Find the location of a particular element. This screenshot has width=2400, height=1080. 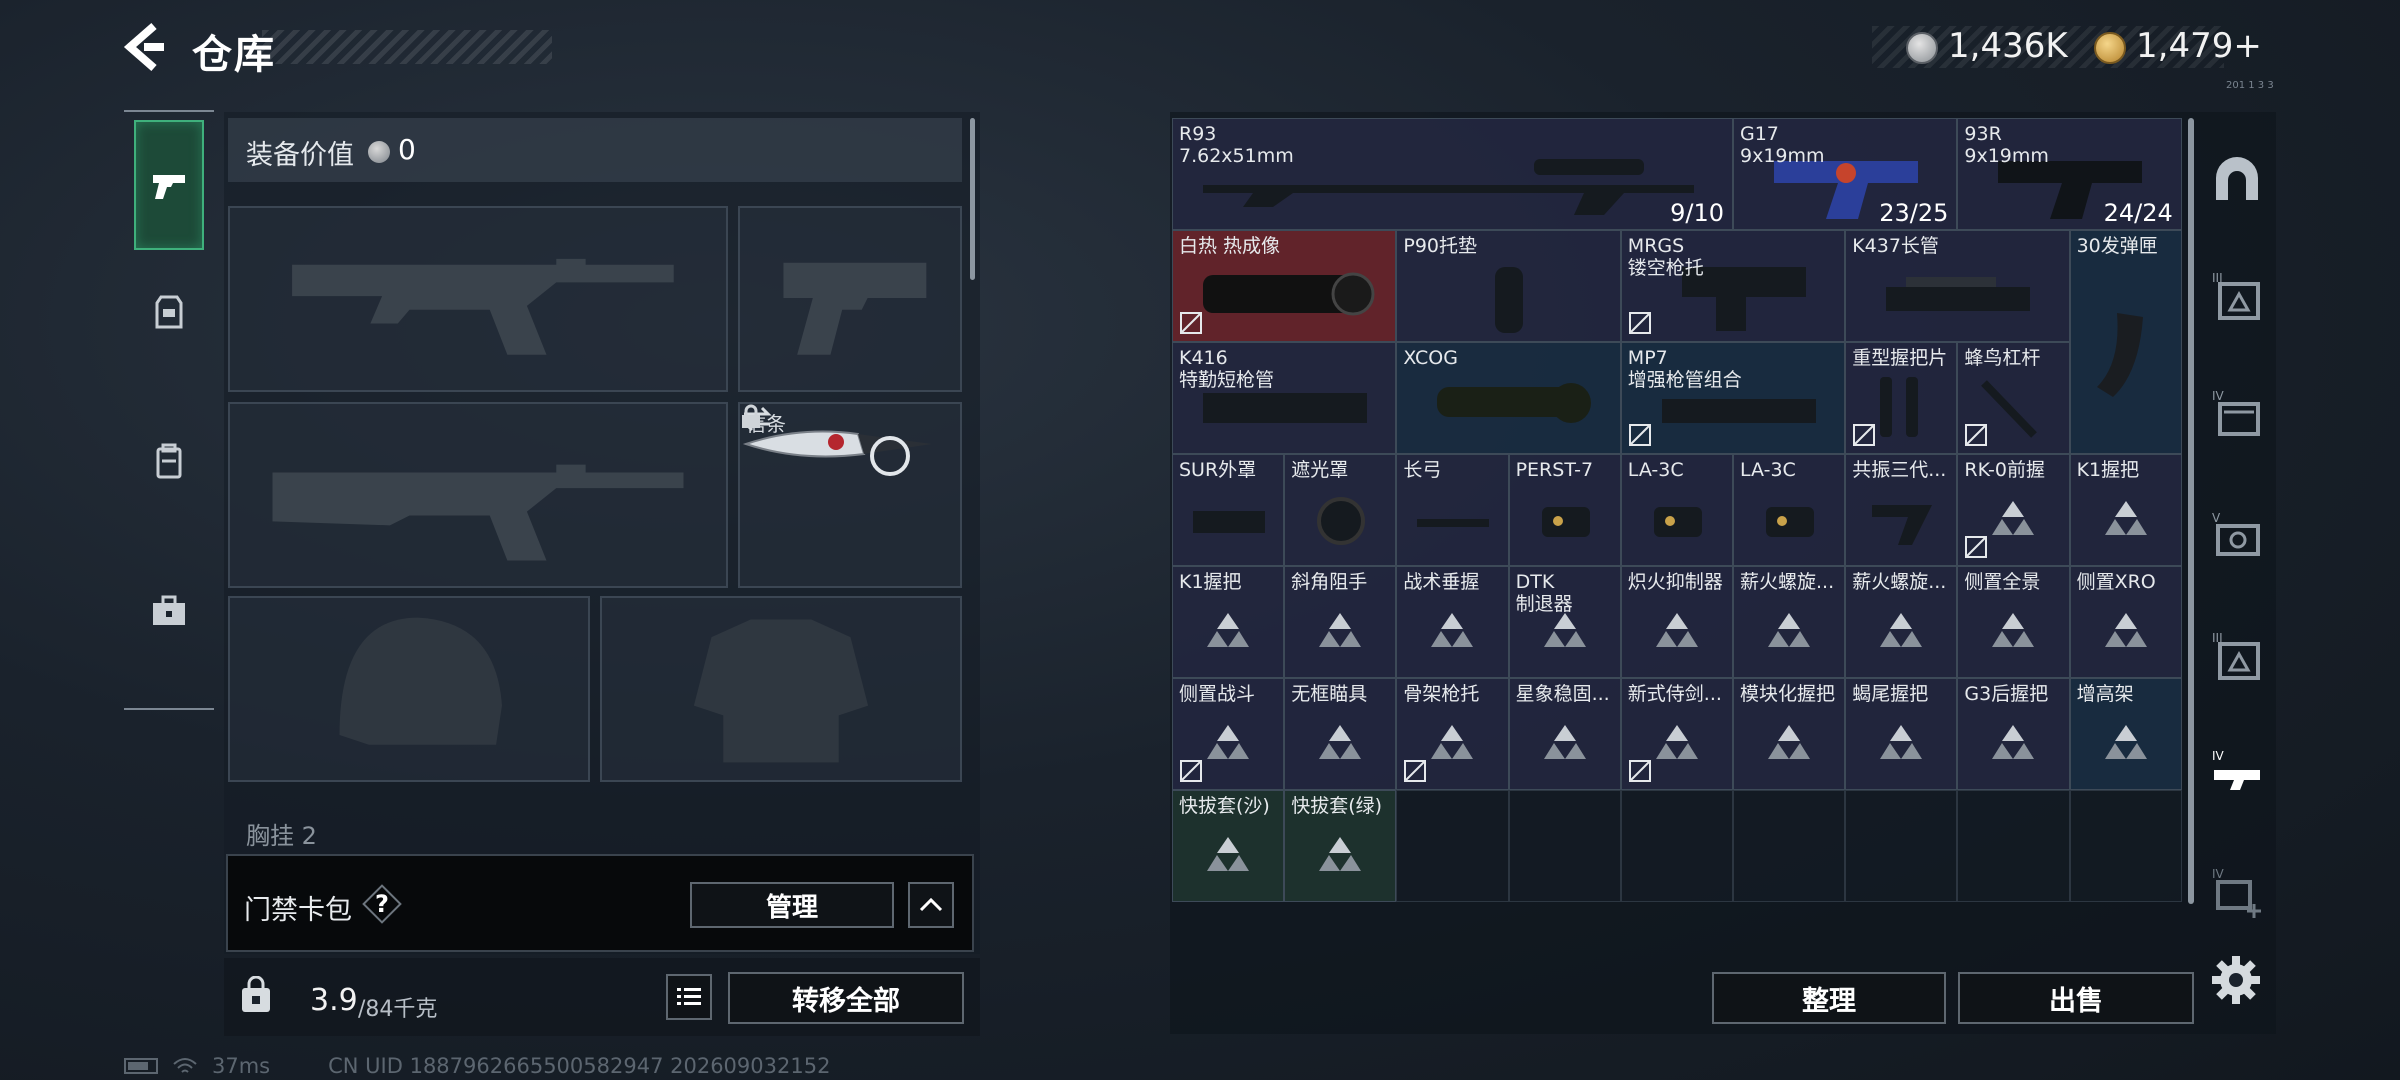

equipment-scrollbar is located at coordinates (972, 199).